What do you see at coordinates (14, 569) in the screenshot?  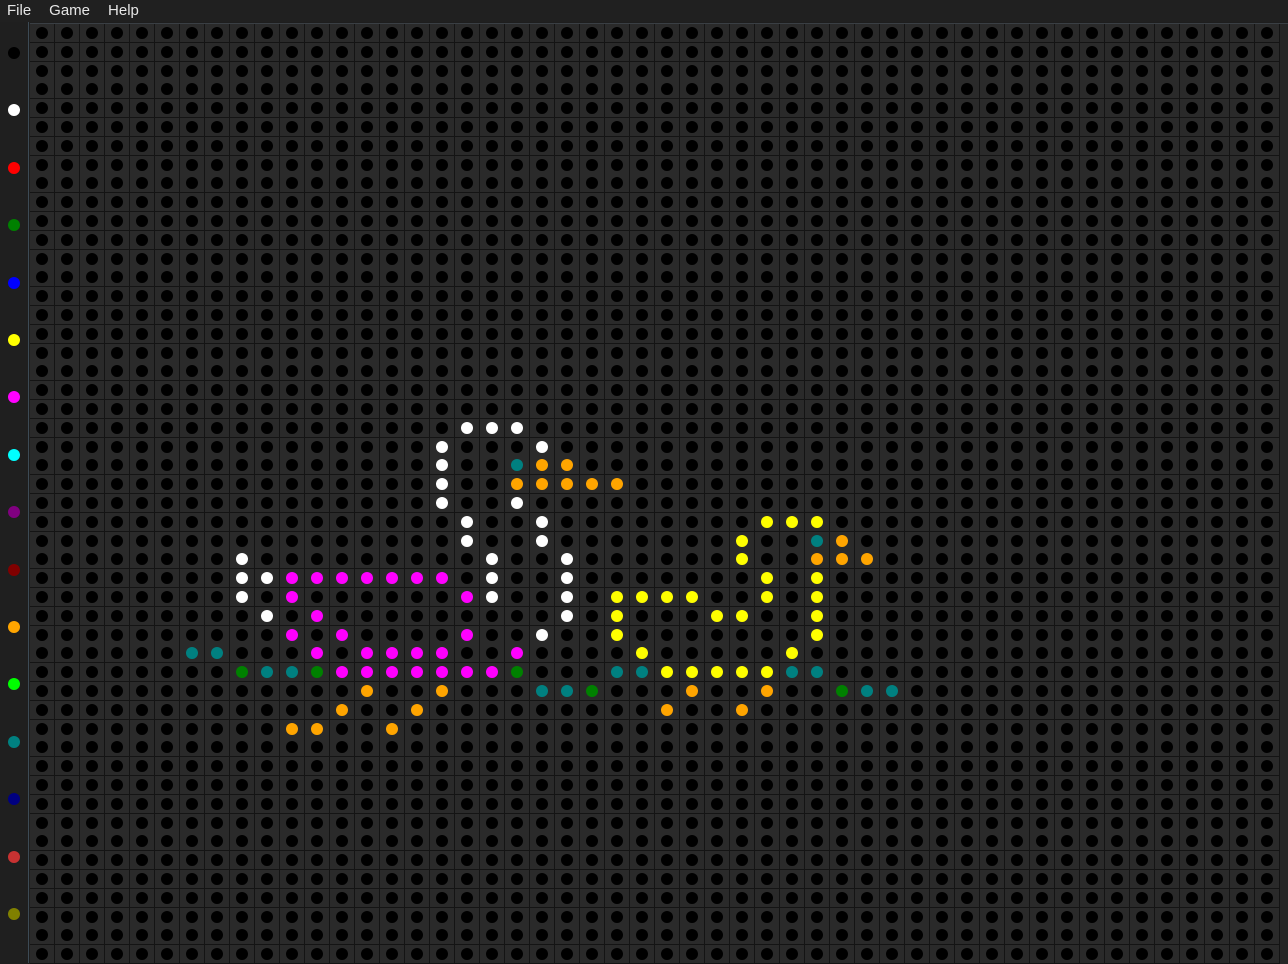 I see `palette-swatch-maroon` at bounding box center [14, 569].